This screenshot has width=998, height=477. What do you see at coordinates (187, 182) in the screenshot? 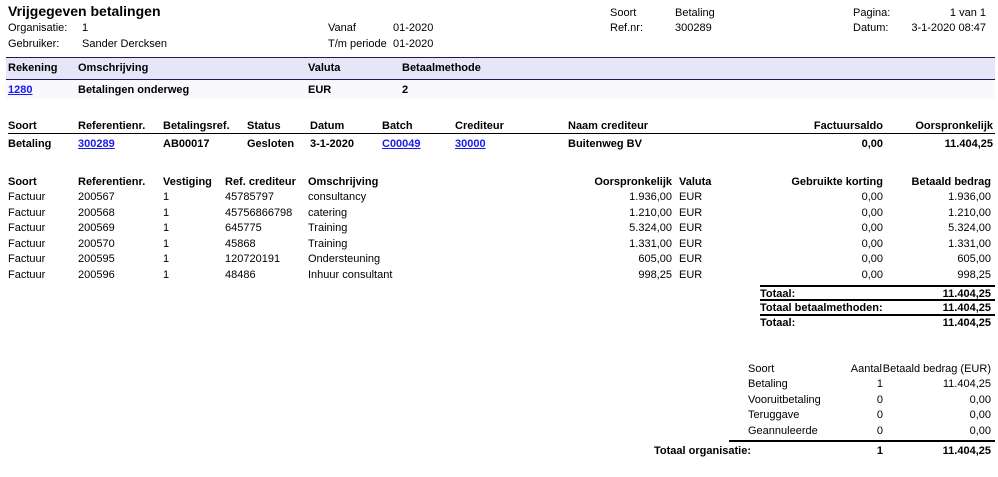
I see `invoice-col-header: Vestiging` at bounding box center [187, 182].